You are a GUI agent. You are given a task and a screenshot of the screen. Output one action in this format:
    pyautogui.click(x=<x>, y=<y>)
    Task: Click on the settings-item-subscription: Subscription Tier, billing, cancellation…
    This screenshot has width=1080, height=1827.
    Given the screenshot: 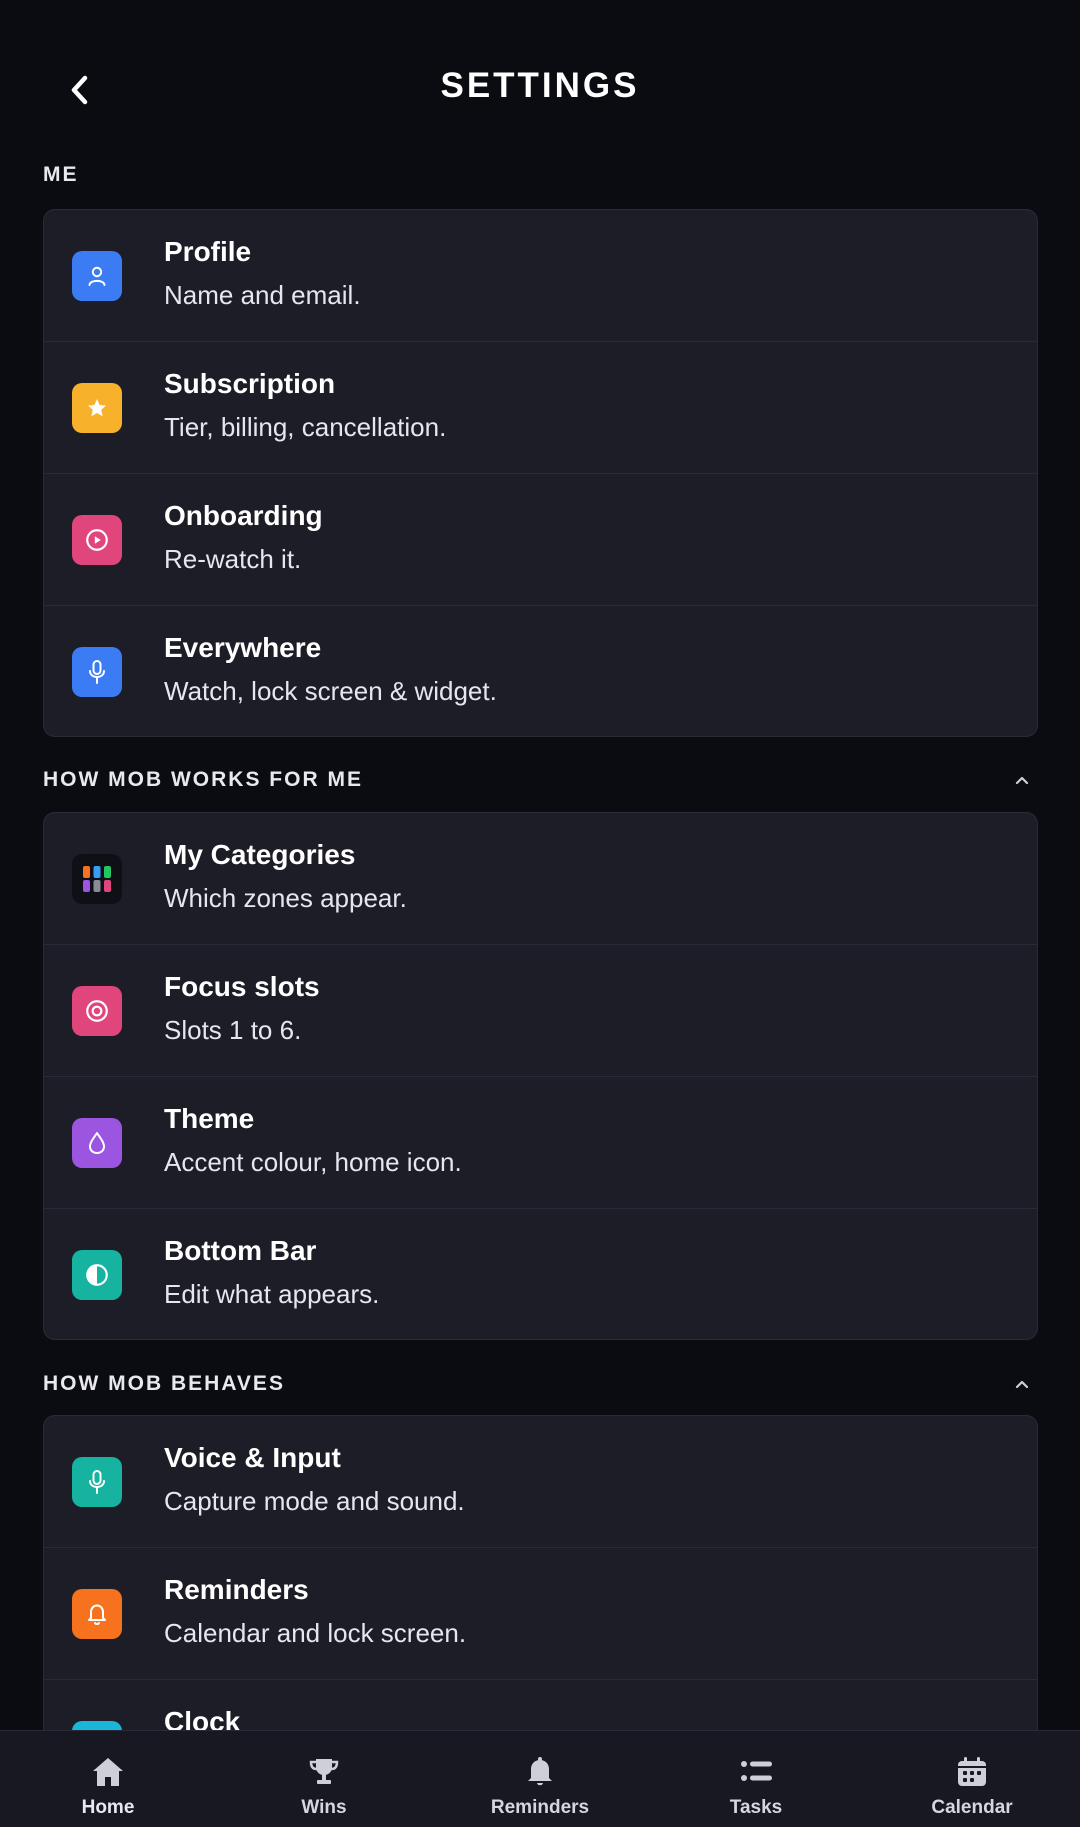 What is the action you would take?
    pyautogui.click(x=540, y=408)
    